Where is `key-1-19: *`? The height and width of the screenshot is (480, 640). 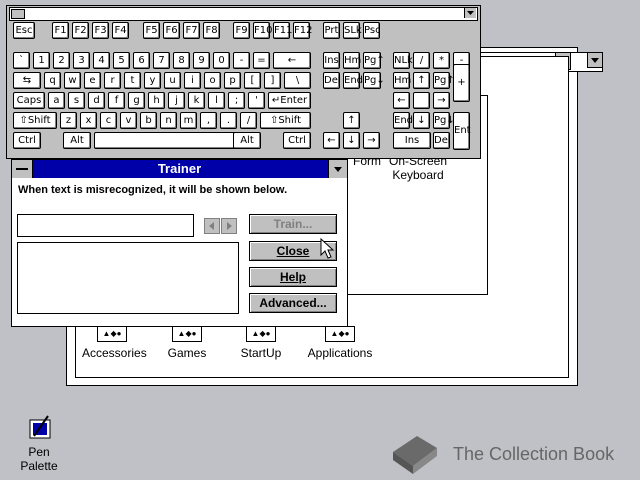 key-1-19: * is located at coordinates (441, 60).